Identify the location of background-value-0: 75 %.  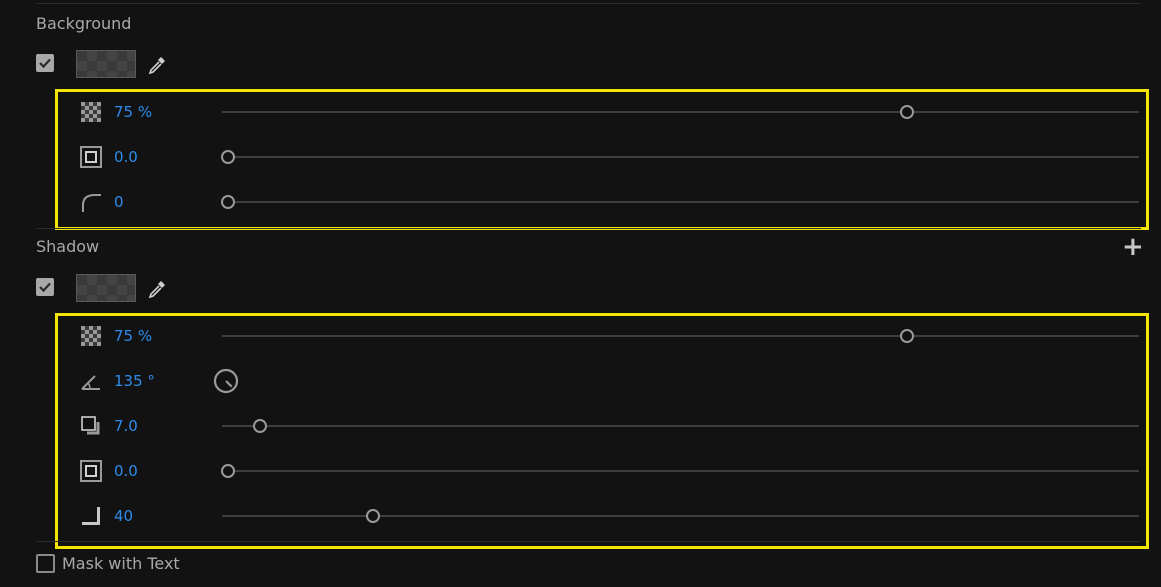
(133, 112).